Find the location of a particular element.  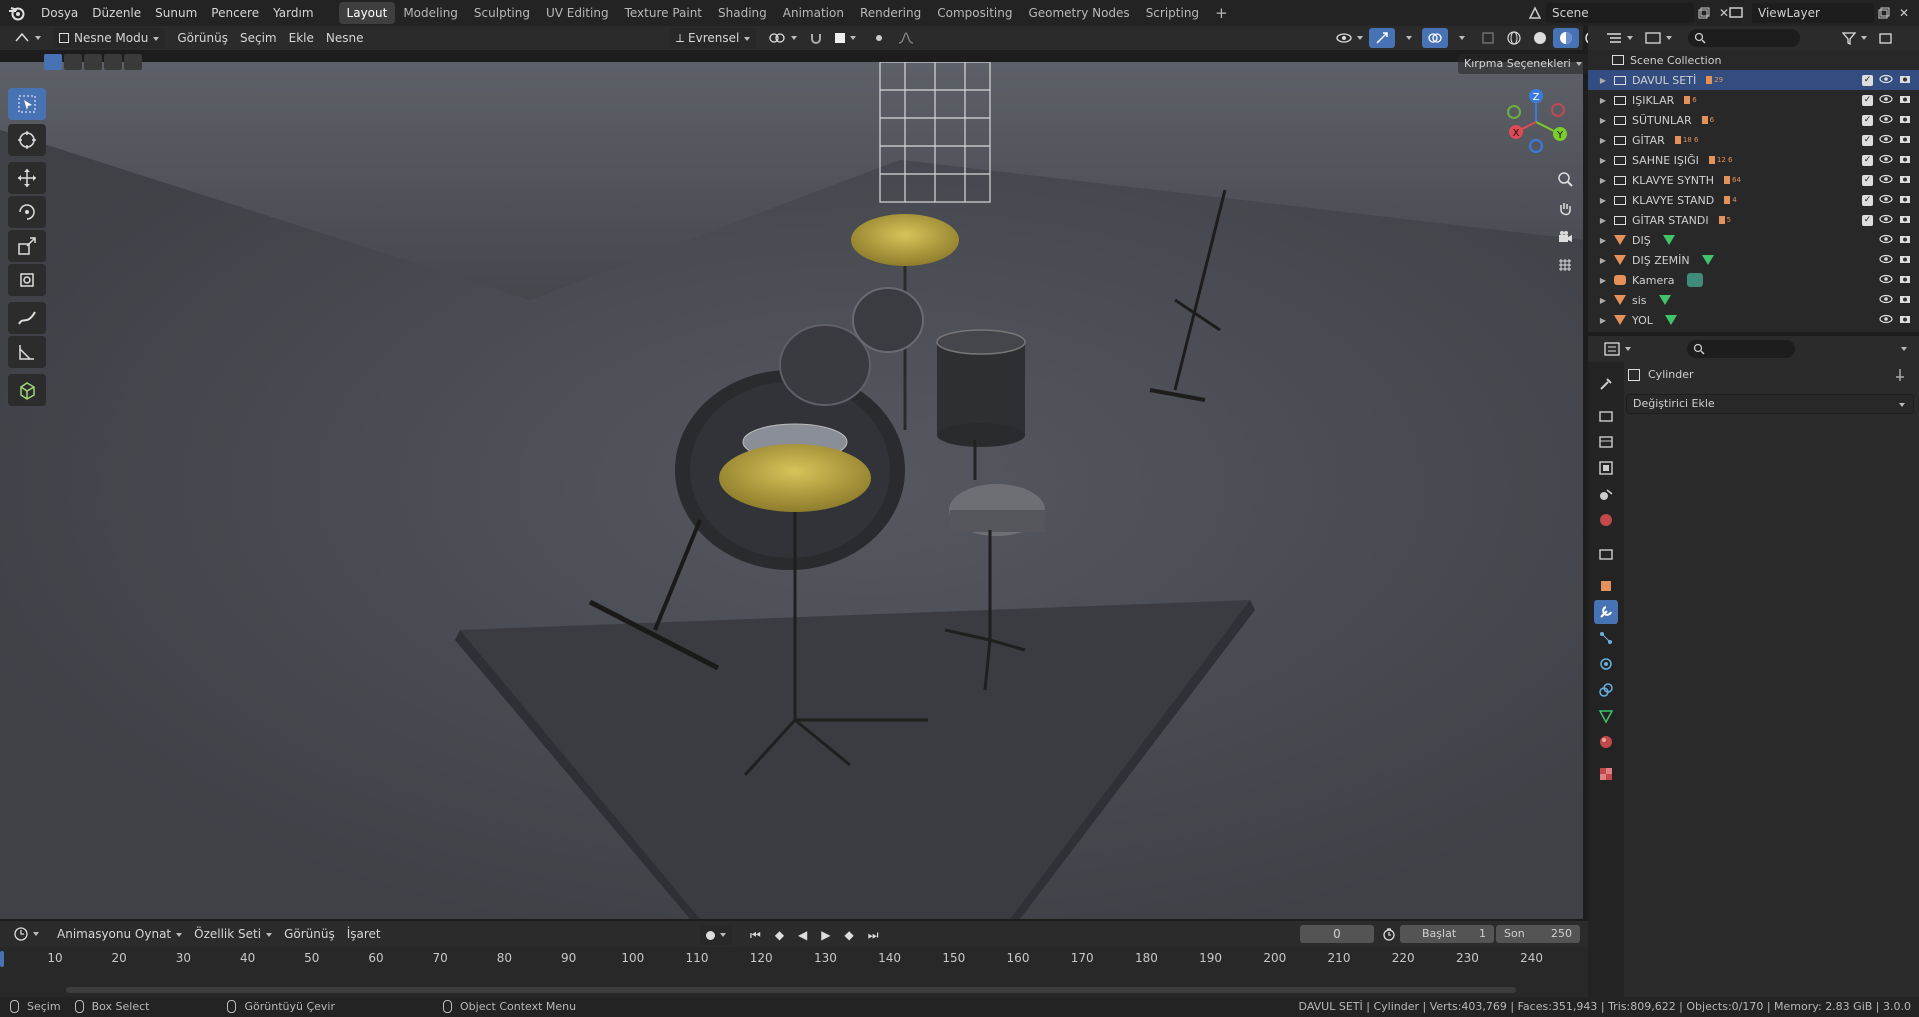

tab-geometry-nodes: Geometry Nodes is located at coordinates (1078, 13).